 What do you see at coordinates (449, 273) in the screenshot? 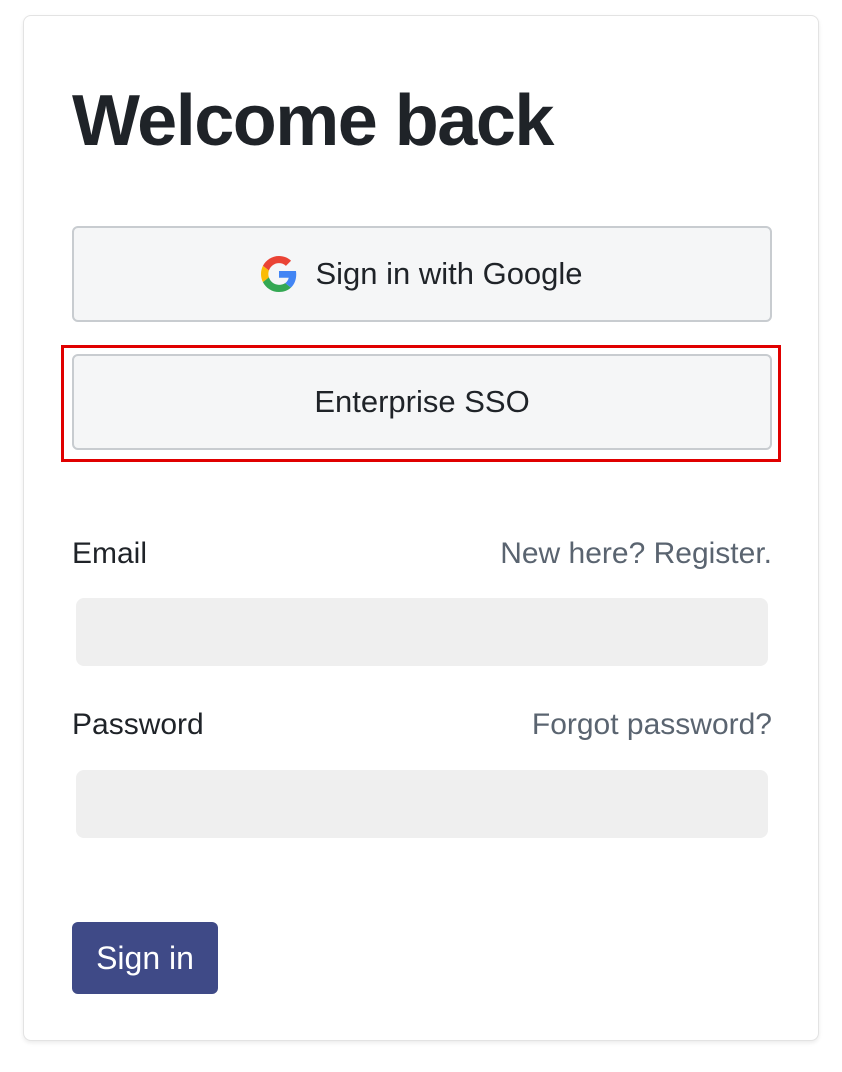
I see `google-signin-label: Sign in with Google` at bounding box center [449, 273].